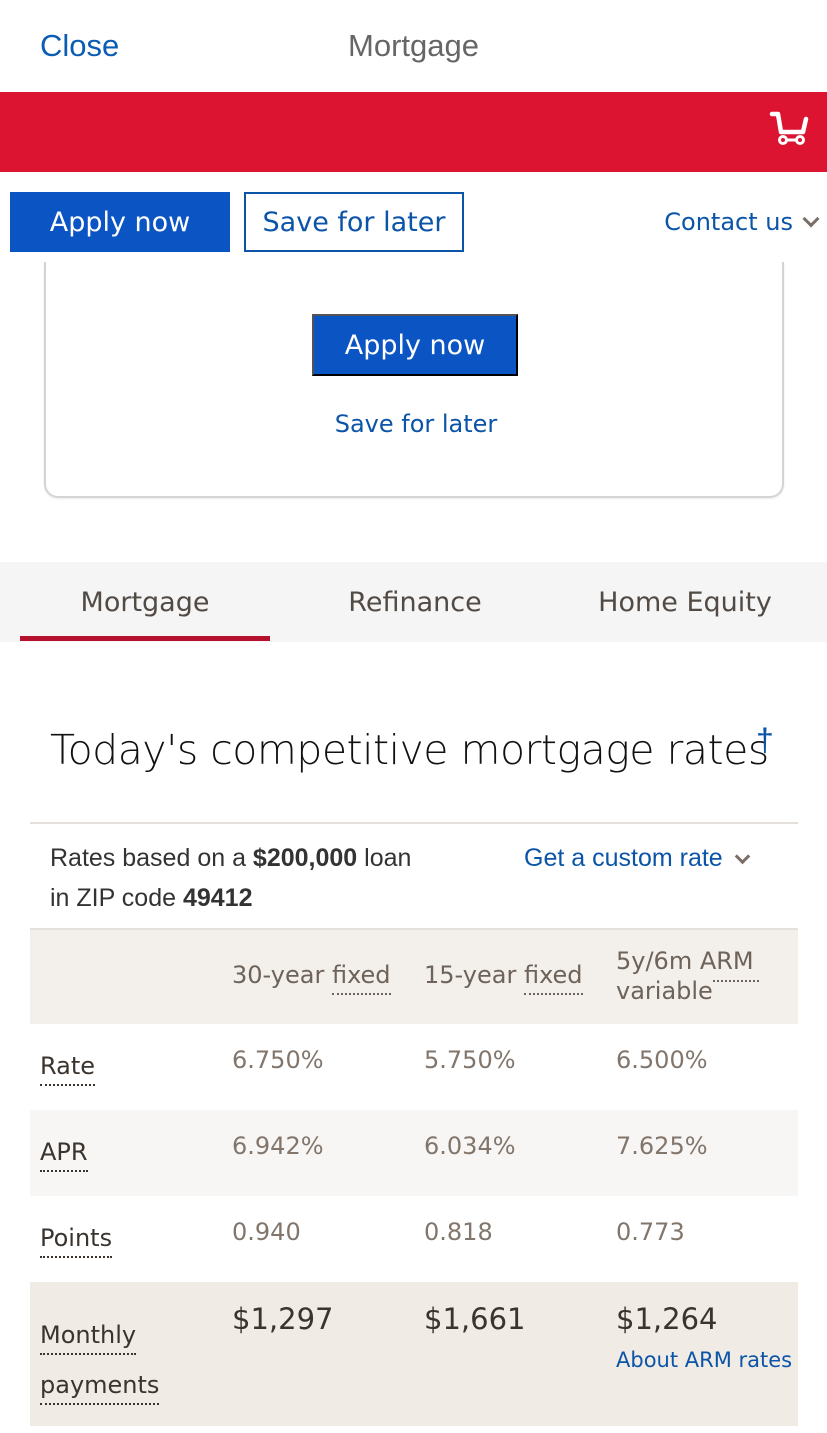 The height and width of the screenshot is (1433, 827). I want to click on rate-30yr: 6.750%, so click(278, 1060).